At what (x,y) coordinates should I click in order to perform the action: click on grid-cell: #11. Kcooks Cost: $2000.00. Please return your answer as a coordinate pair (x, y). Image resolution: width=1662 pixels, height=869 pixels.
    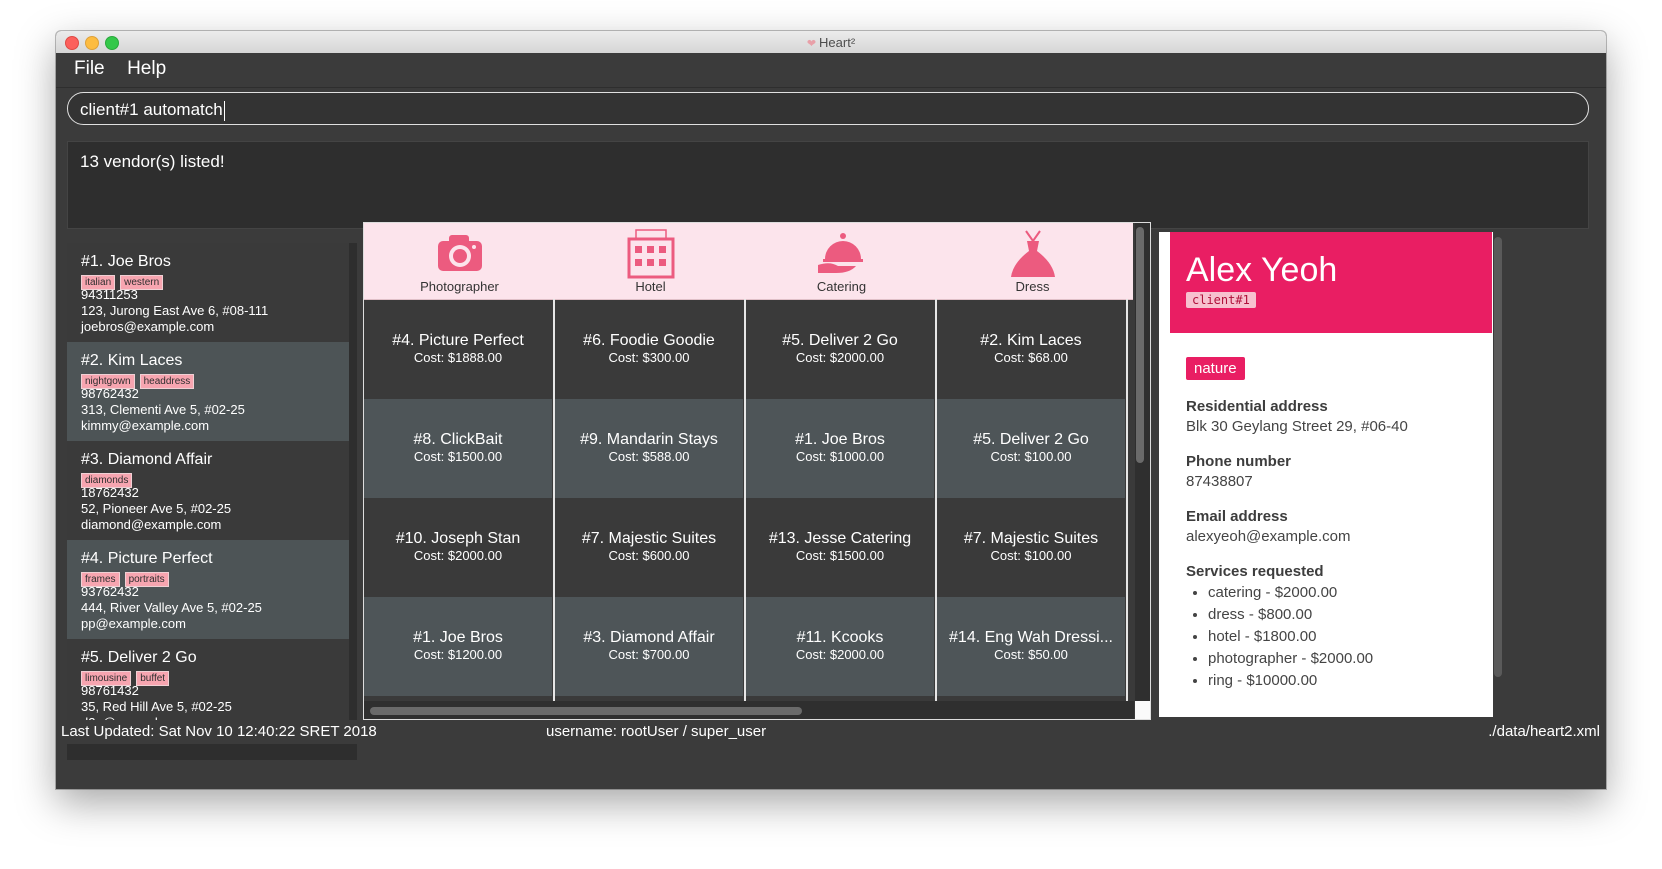
    Looking at the image, I should click on (840, 646).